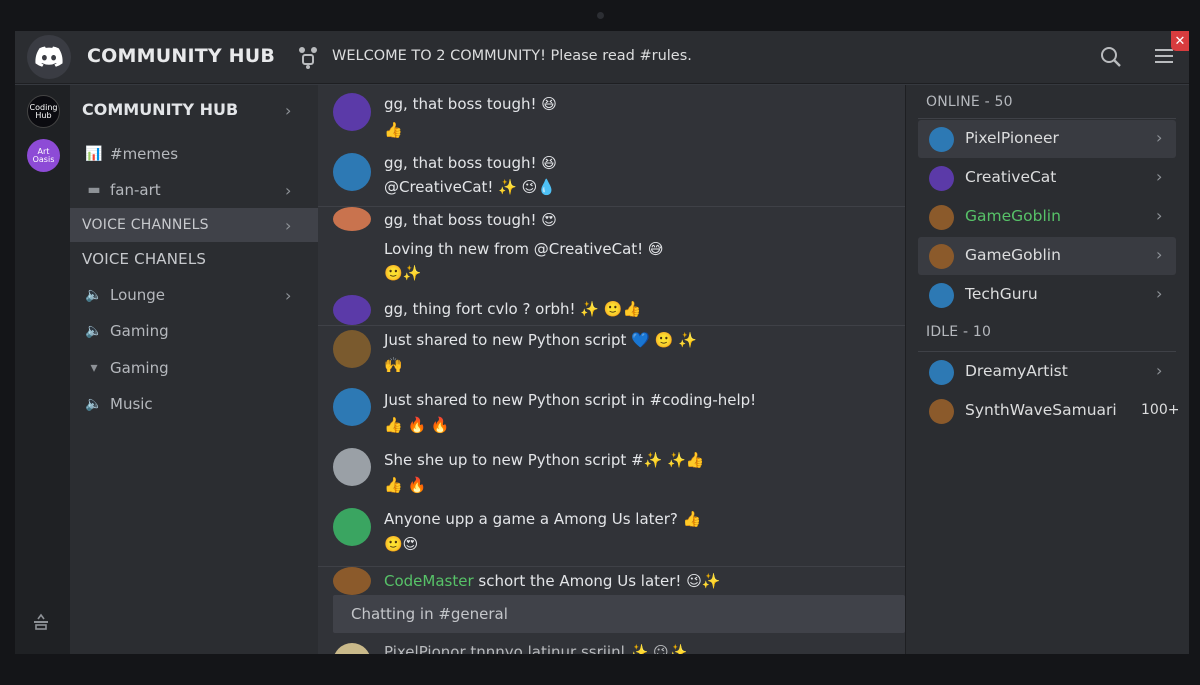  What do you see at coordinates (94, 368) in the screenshot?
I see `filter-icon: ▾` at bounding box center [94, 368].